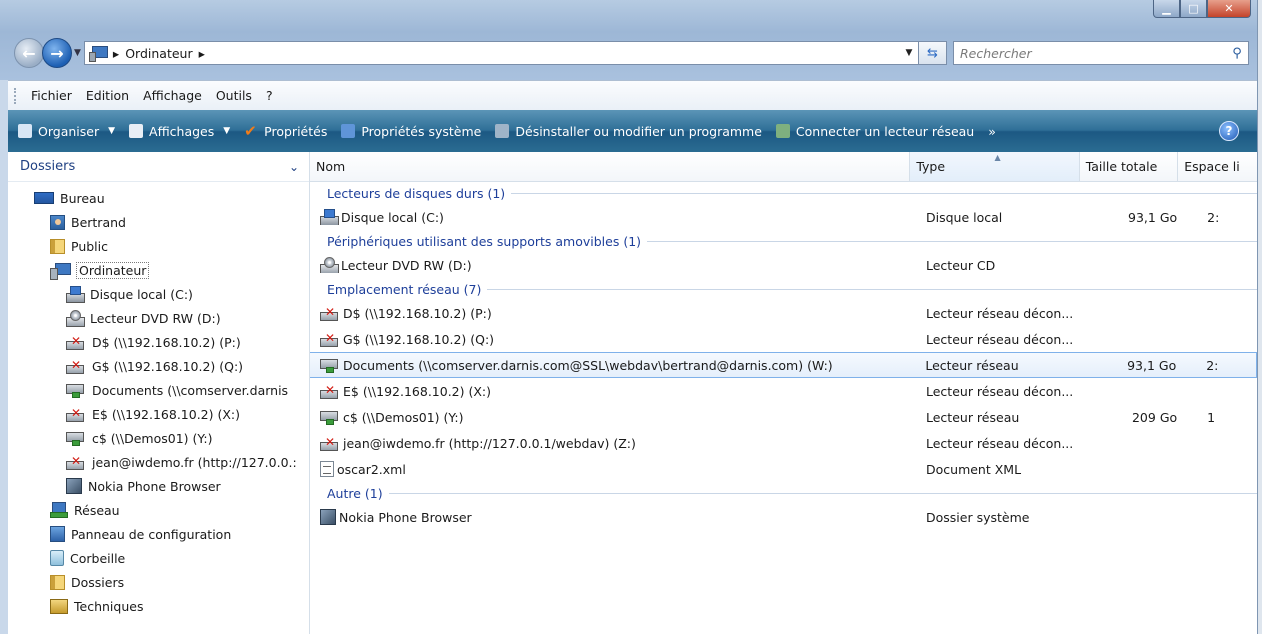 This screenshot has width=1262, height=634. Describe the element at coordinates (371, 469) in the screenshot. I see `item-name: oscar2.xml` at that location.